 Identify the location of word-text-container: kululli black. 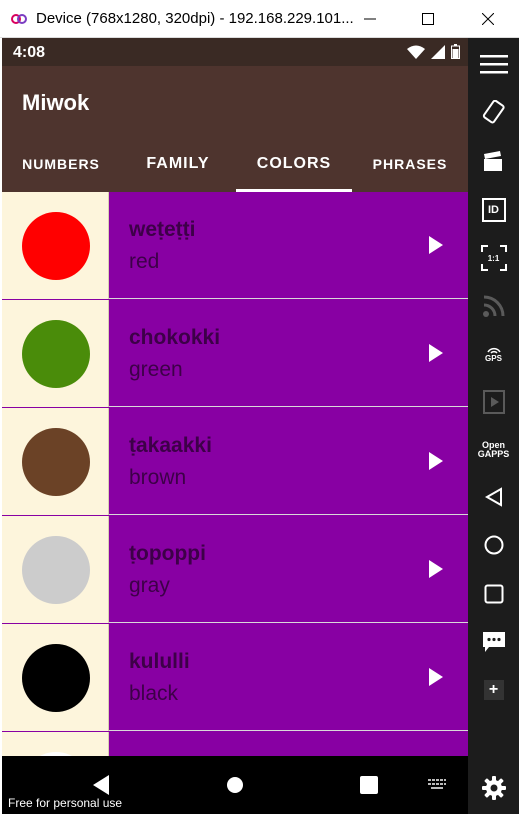
(288, 677).